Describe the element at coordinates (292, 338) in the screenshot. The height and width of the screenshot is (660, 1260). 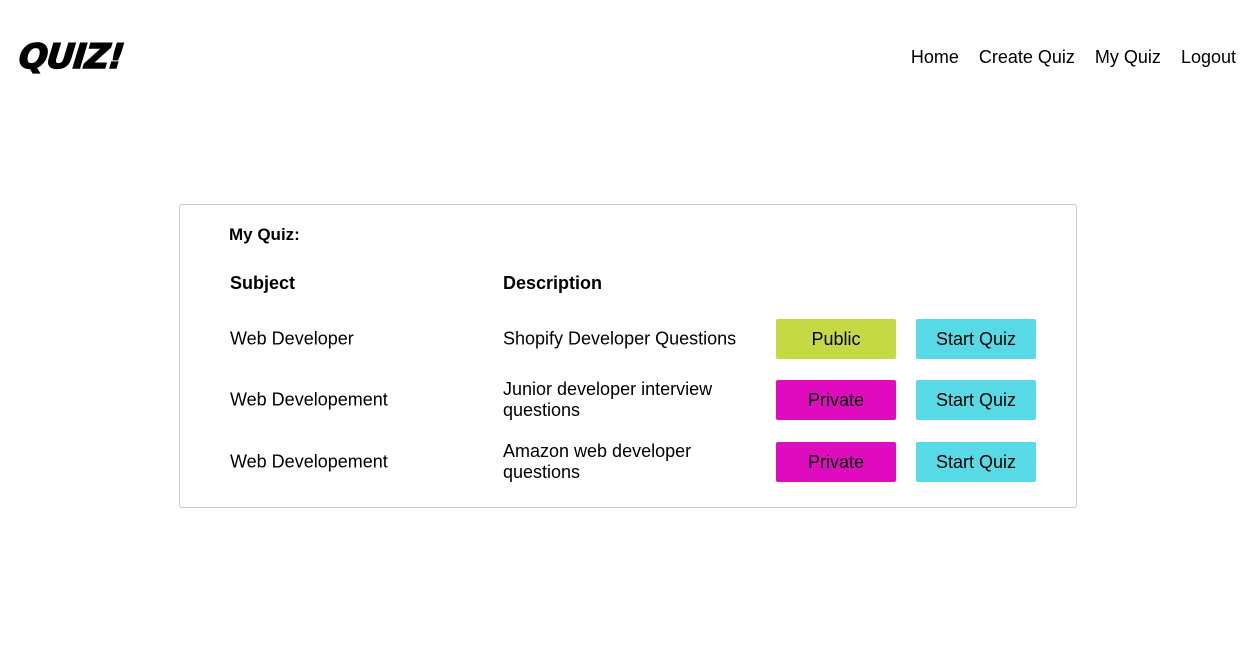
I see `quiz-subject: Web Developer` at that location.